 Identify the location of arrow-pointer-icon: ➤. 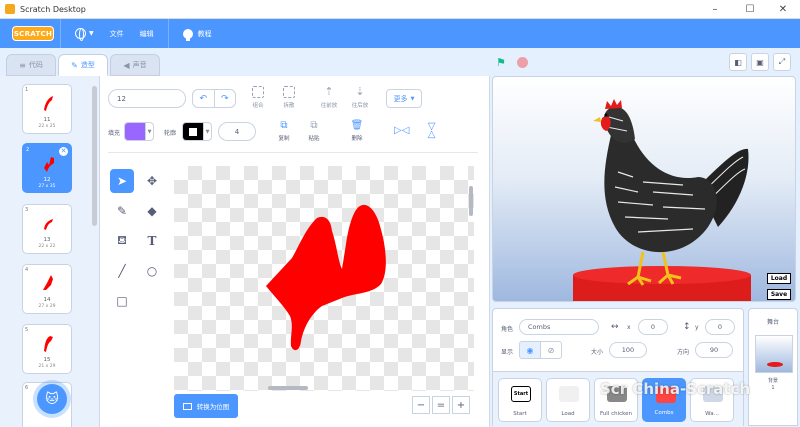
(122, 181).